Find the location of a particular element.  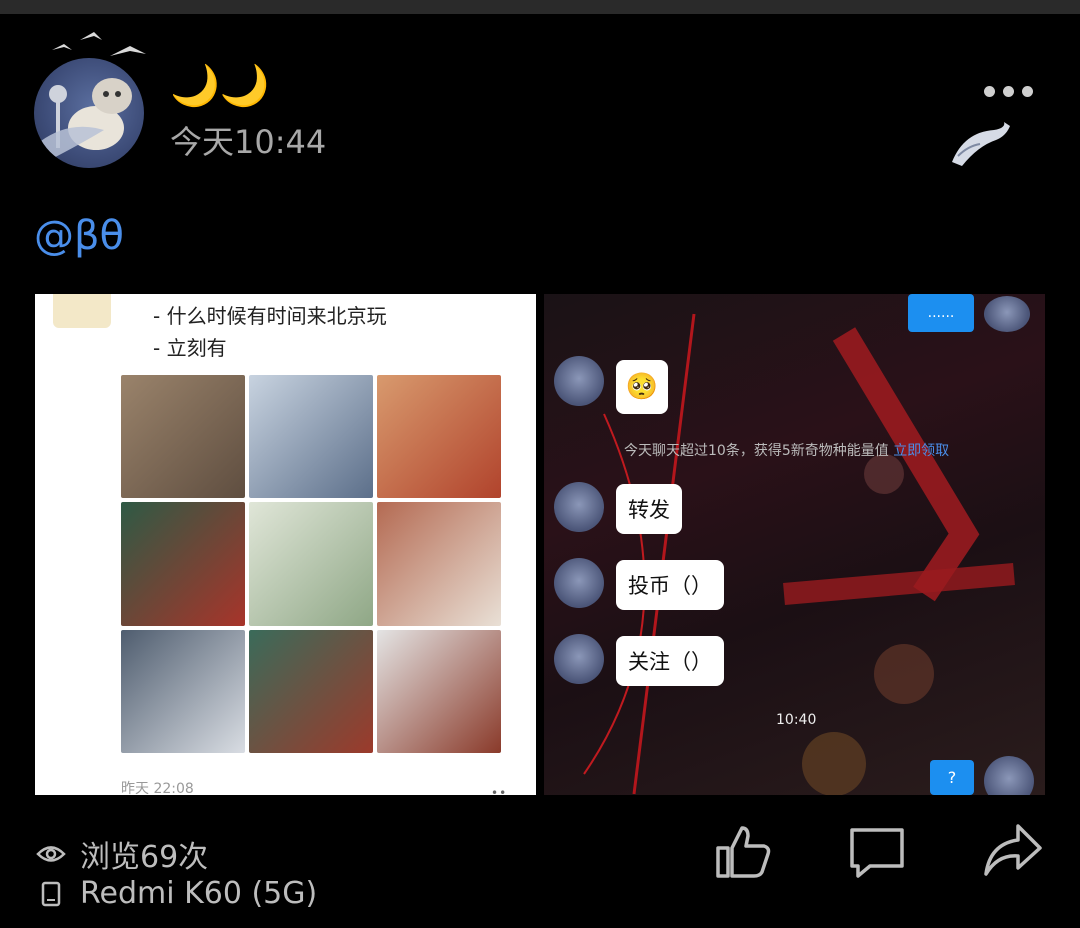

more-icon is located at coordinates (1014, 91).